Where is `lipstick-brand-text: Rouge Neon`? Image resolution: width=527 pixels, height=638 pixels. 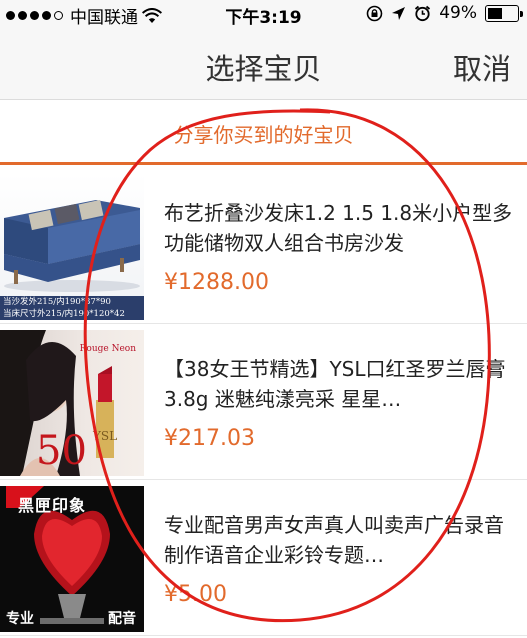
lipstick-brand-text: Rouge Neon is located at coordinates (107, 349).